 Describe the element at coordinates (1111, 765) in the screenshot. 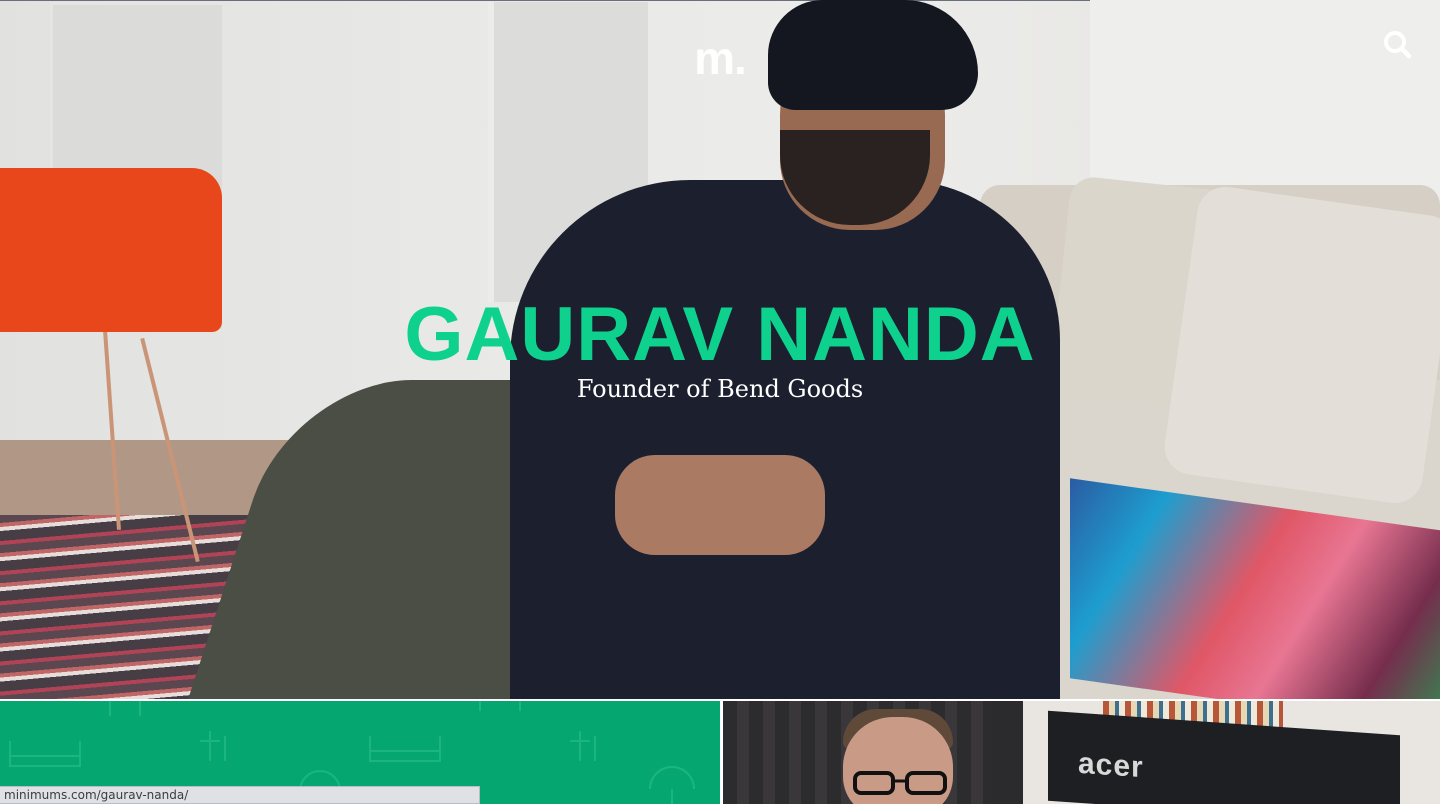

I see `laptop-brand-logo: acer` at that location.